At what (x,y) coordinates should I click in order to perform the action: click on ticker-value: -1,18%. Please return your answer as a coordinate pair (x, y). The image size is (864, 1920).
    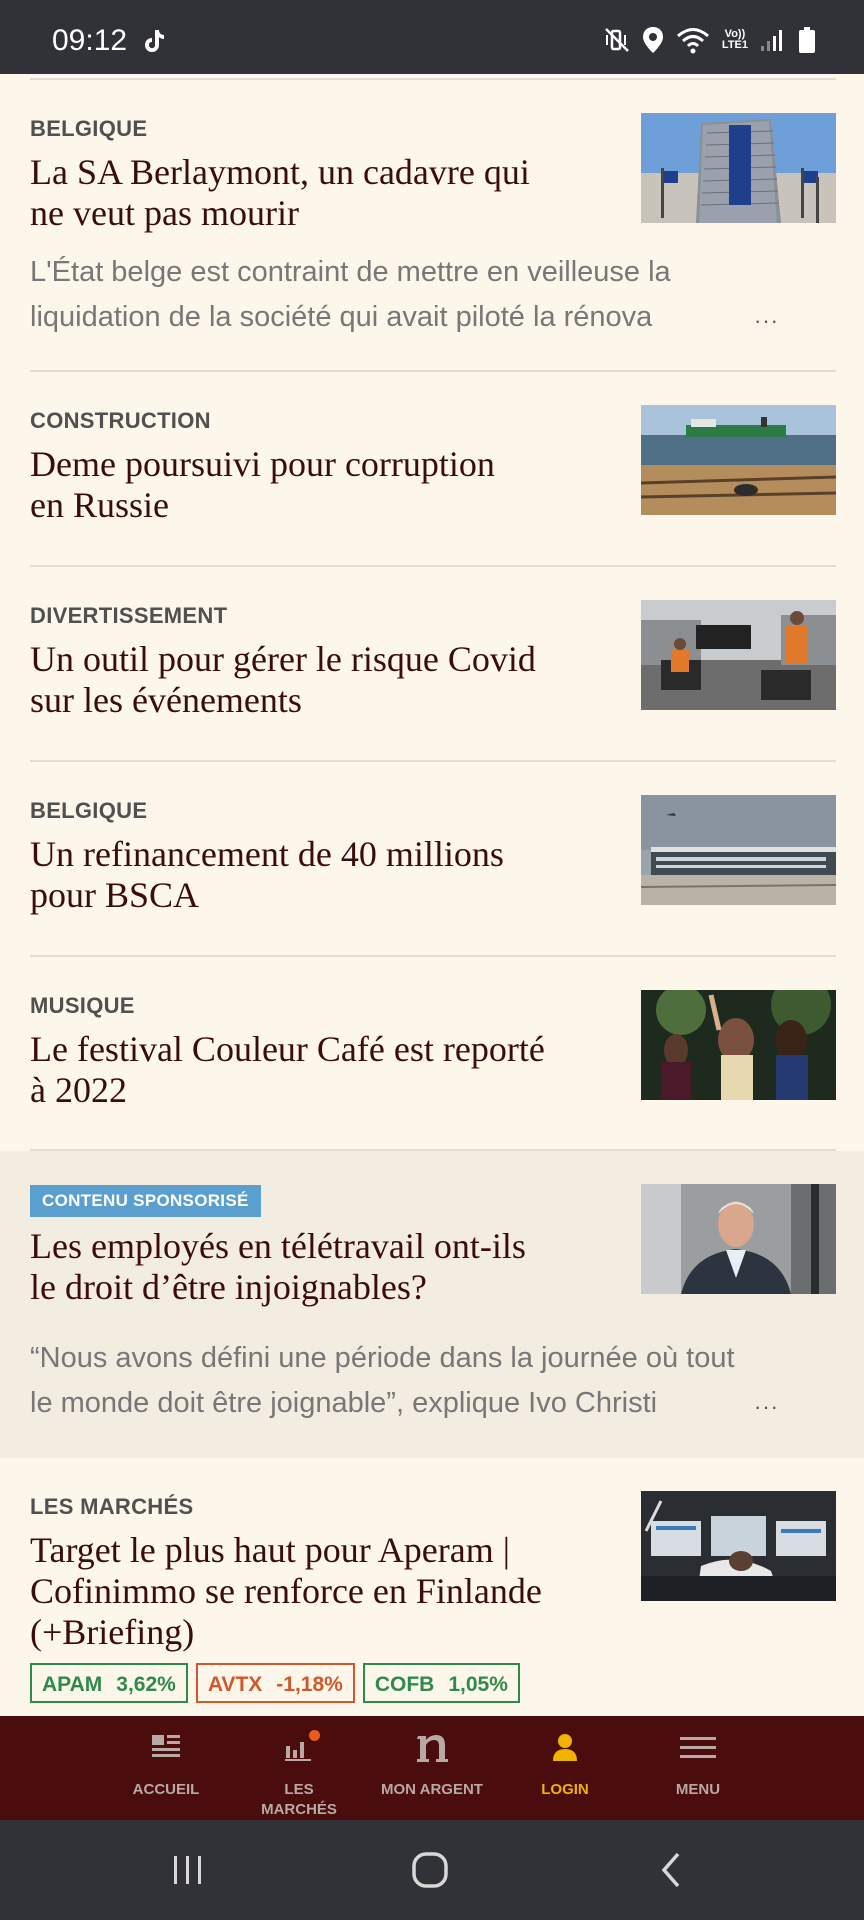
    Looking at the image, I should click on (309, 1684).